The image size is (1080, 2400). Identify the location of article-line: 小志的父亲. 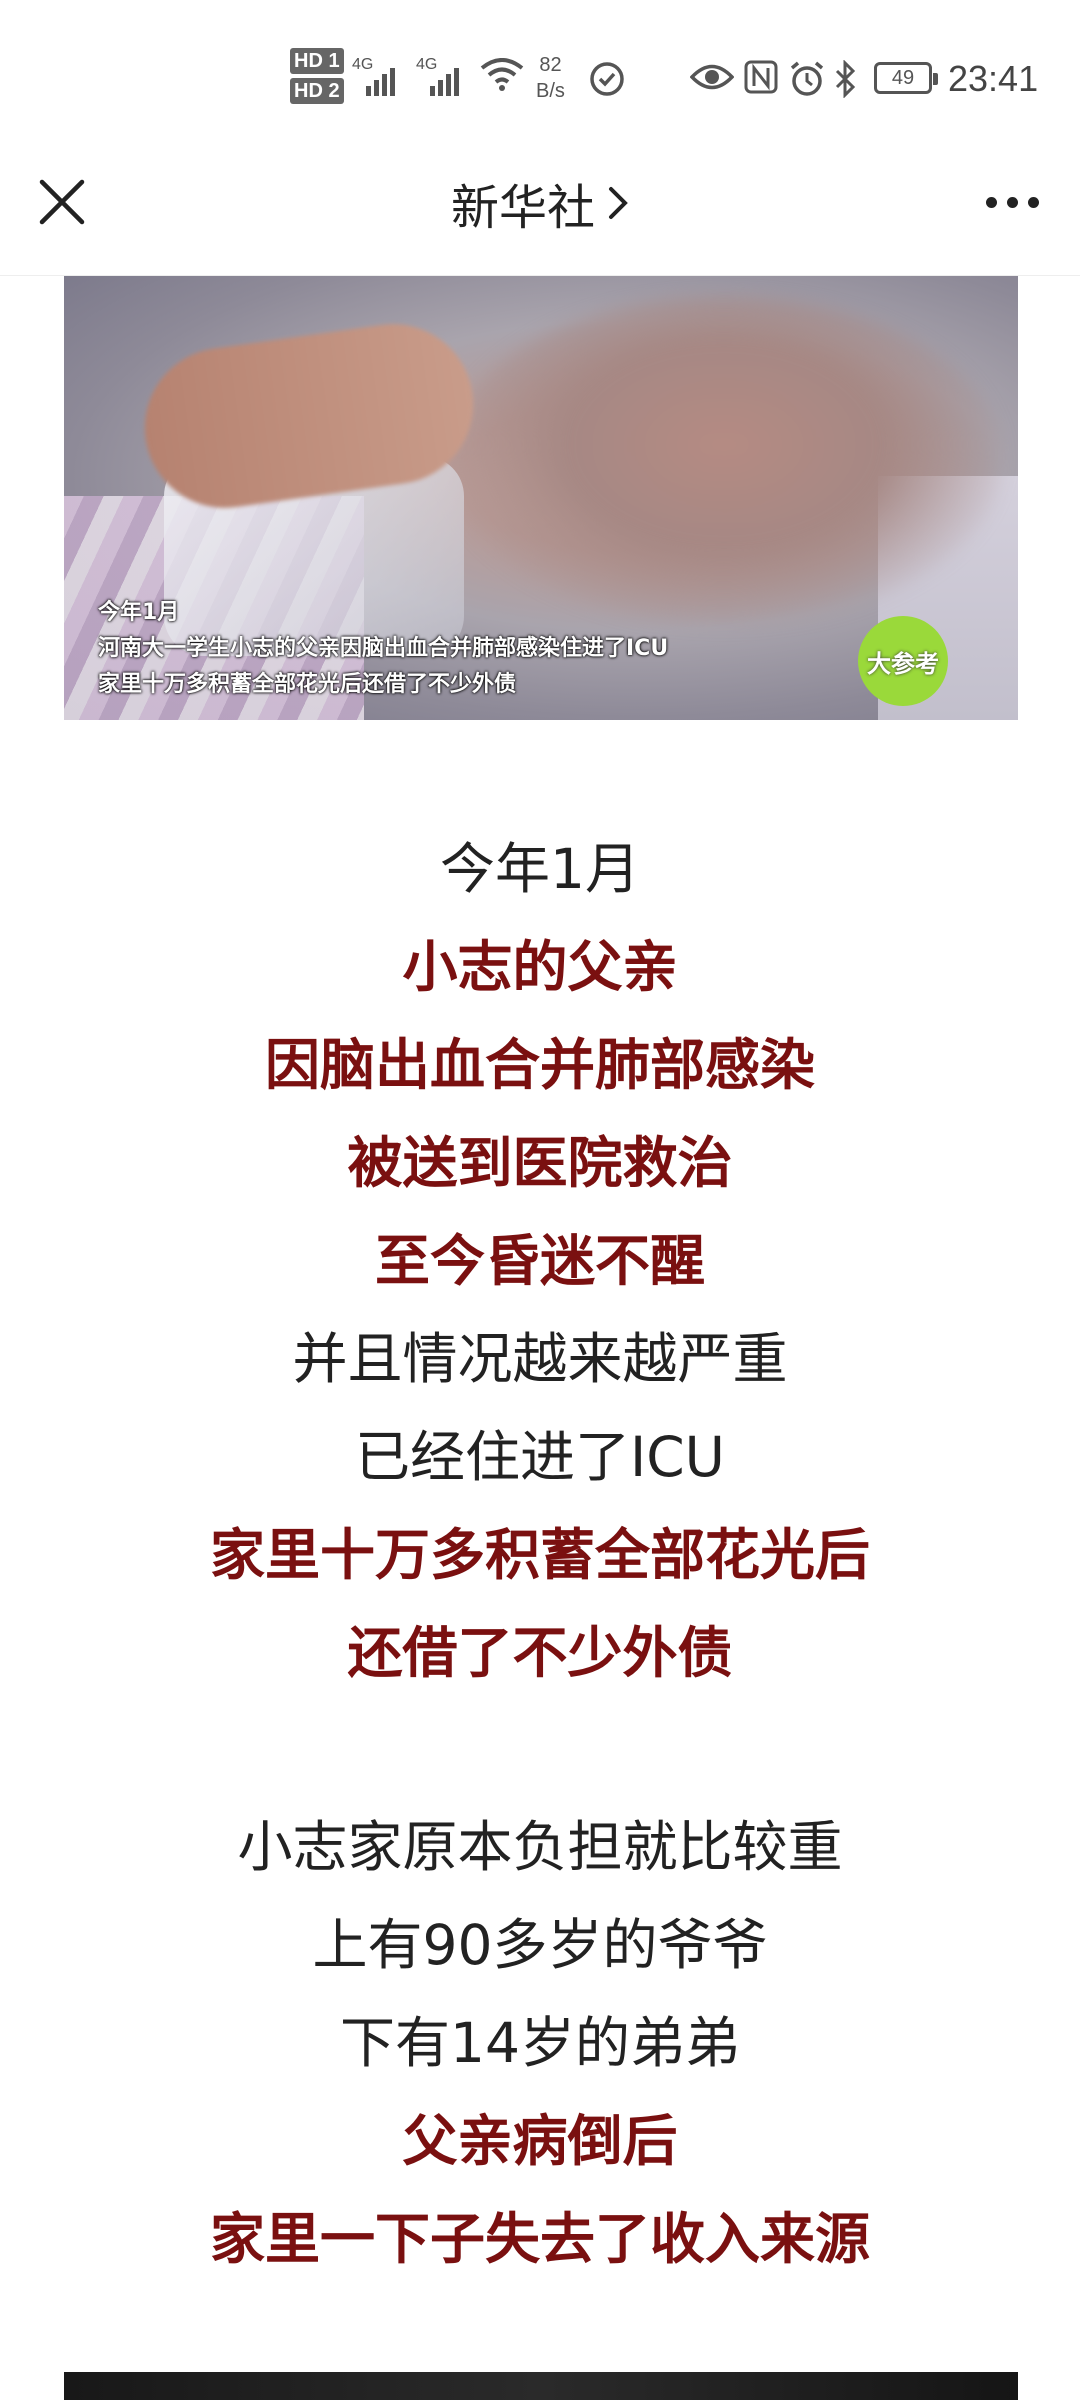
(540, 967).